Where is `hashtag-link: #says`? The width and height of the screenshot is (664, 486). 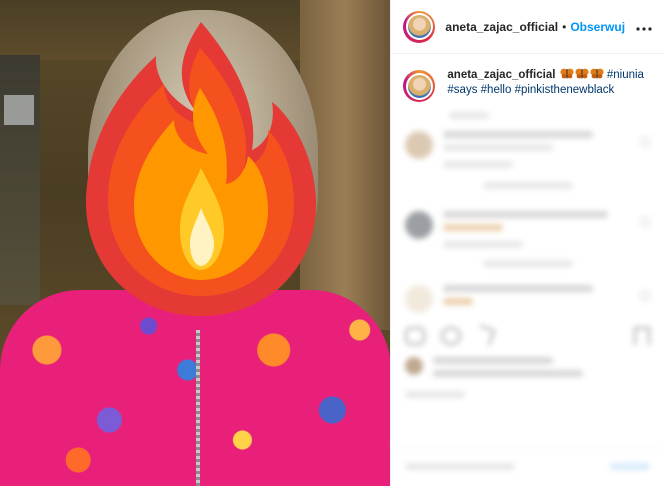
hashtag-link: #says is located at coordinates (462, 90).